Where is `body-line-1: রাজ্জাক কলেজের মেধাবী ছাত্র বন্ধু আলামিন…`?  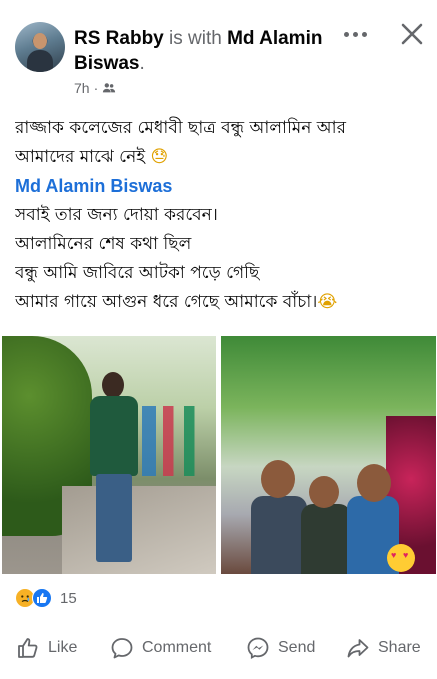 body-line-1: রাজ্জাক কলেজের মেধাবী ছাত্র বন্ধু আলামিন… is located at coordinates (180, 128).